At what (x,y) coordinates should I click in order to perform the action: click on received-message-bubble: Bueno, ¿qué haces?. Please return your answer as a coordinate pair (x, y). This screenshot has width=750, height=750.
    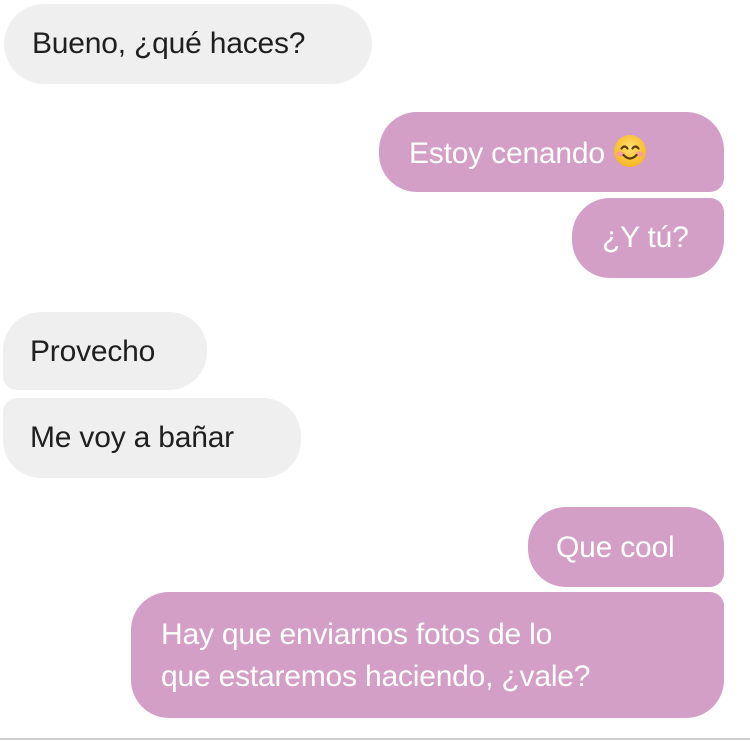
    Looking at the image, I should click on (188, 44).